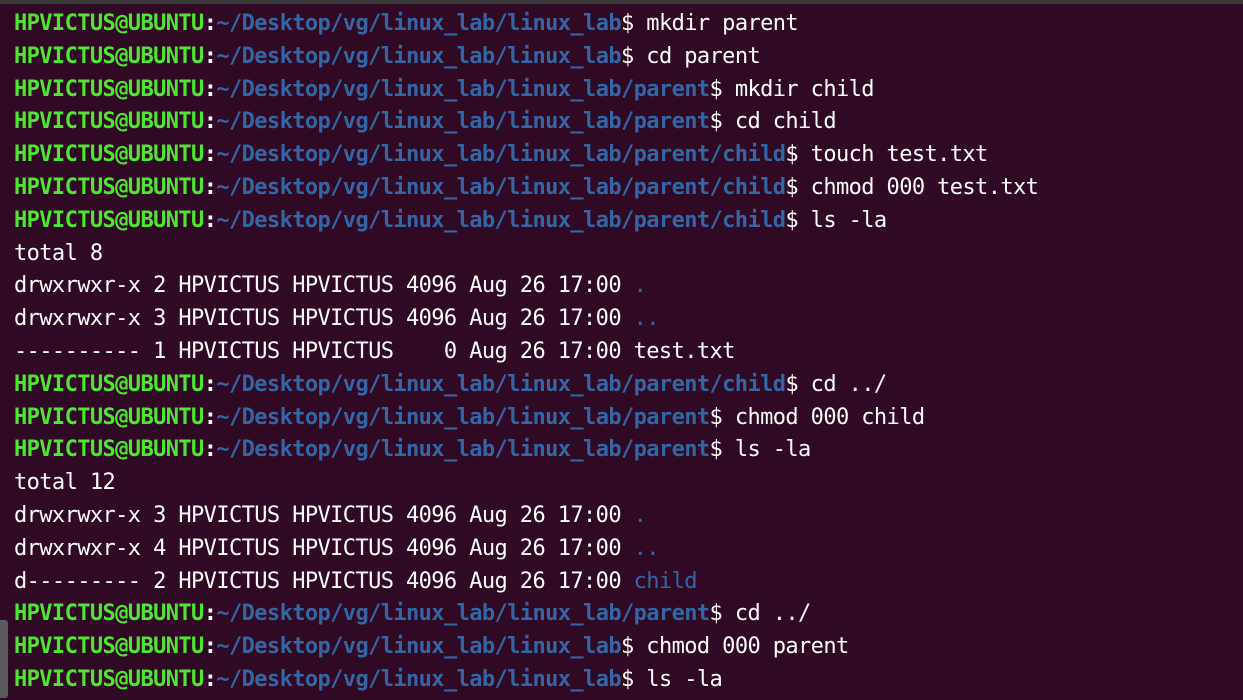  I want to click on window-top-edge, so click(621, 2).